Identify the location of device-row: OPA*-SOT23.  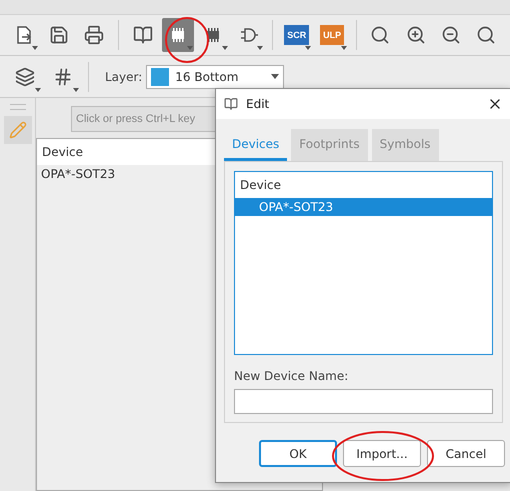
(363, 207).